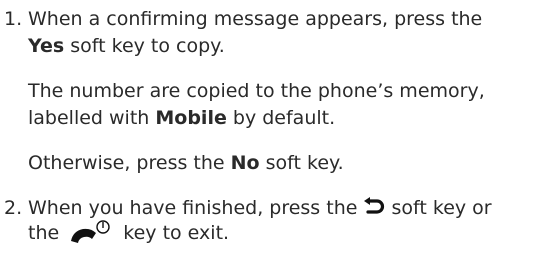 The image size is (536, 255). I want to click on step-1-line-2: Yes soft key to copy., so click(278, 46).